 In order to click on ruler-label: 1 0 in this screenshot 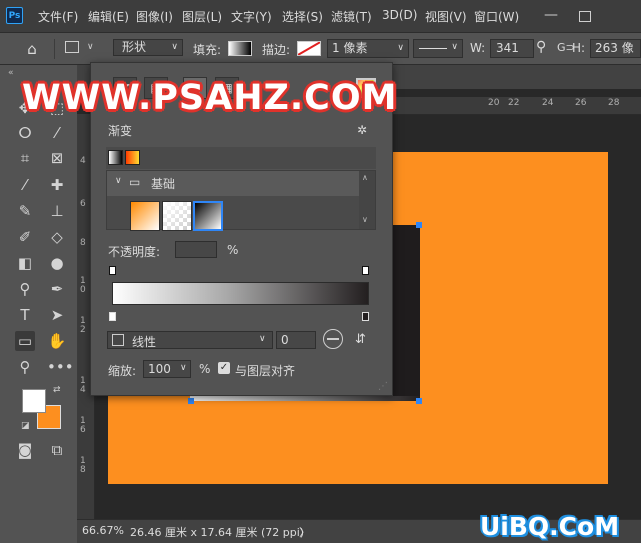, I will do `click(83, 285)`.